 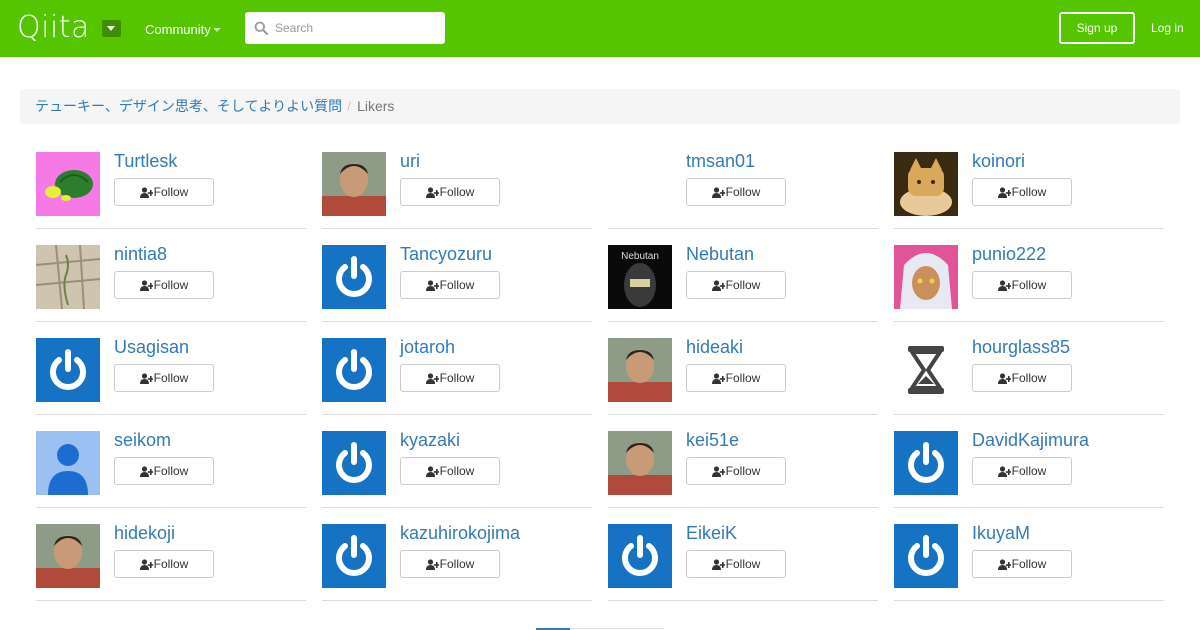 What do you see at coordinates (714, 347) in the screenshot?
I see `liker-username-link: hideaki` at bounding box center [714, 347].